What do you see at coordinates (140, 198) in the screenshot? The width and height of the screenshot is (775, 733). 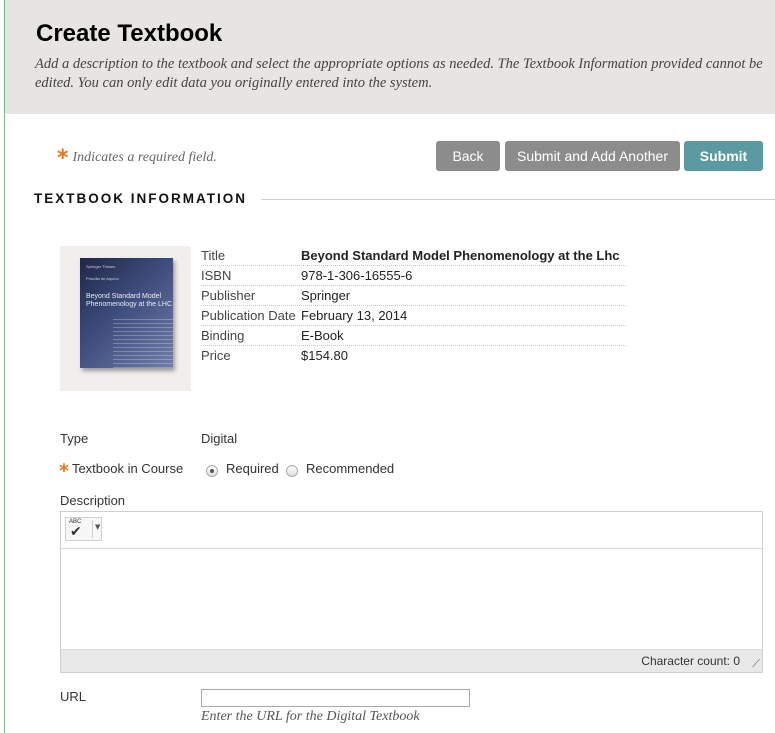 I see `section-title: TEXTBOOK INFORMATION` at bounding box center [140, 198].